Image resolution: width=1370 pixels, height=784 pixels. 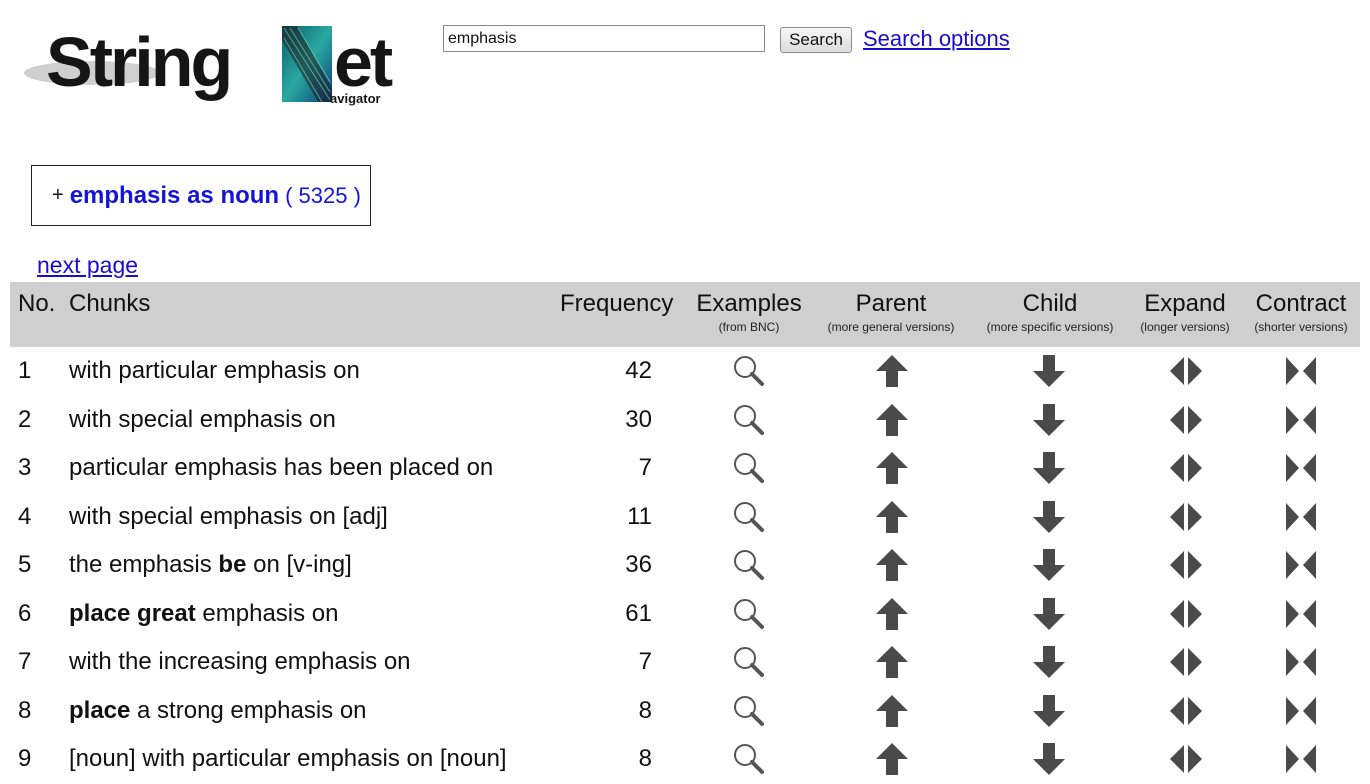 I want to click on table-row: 3 particular emphasis has been placed on 7, so click(x=685, y=468).